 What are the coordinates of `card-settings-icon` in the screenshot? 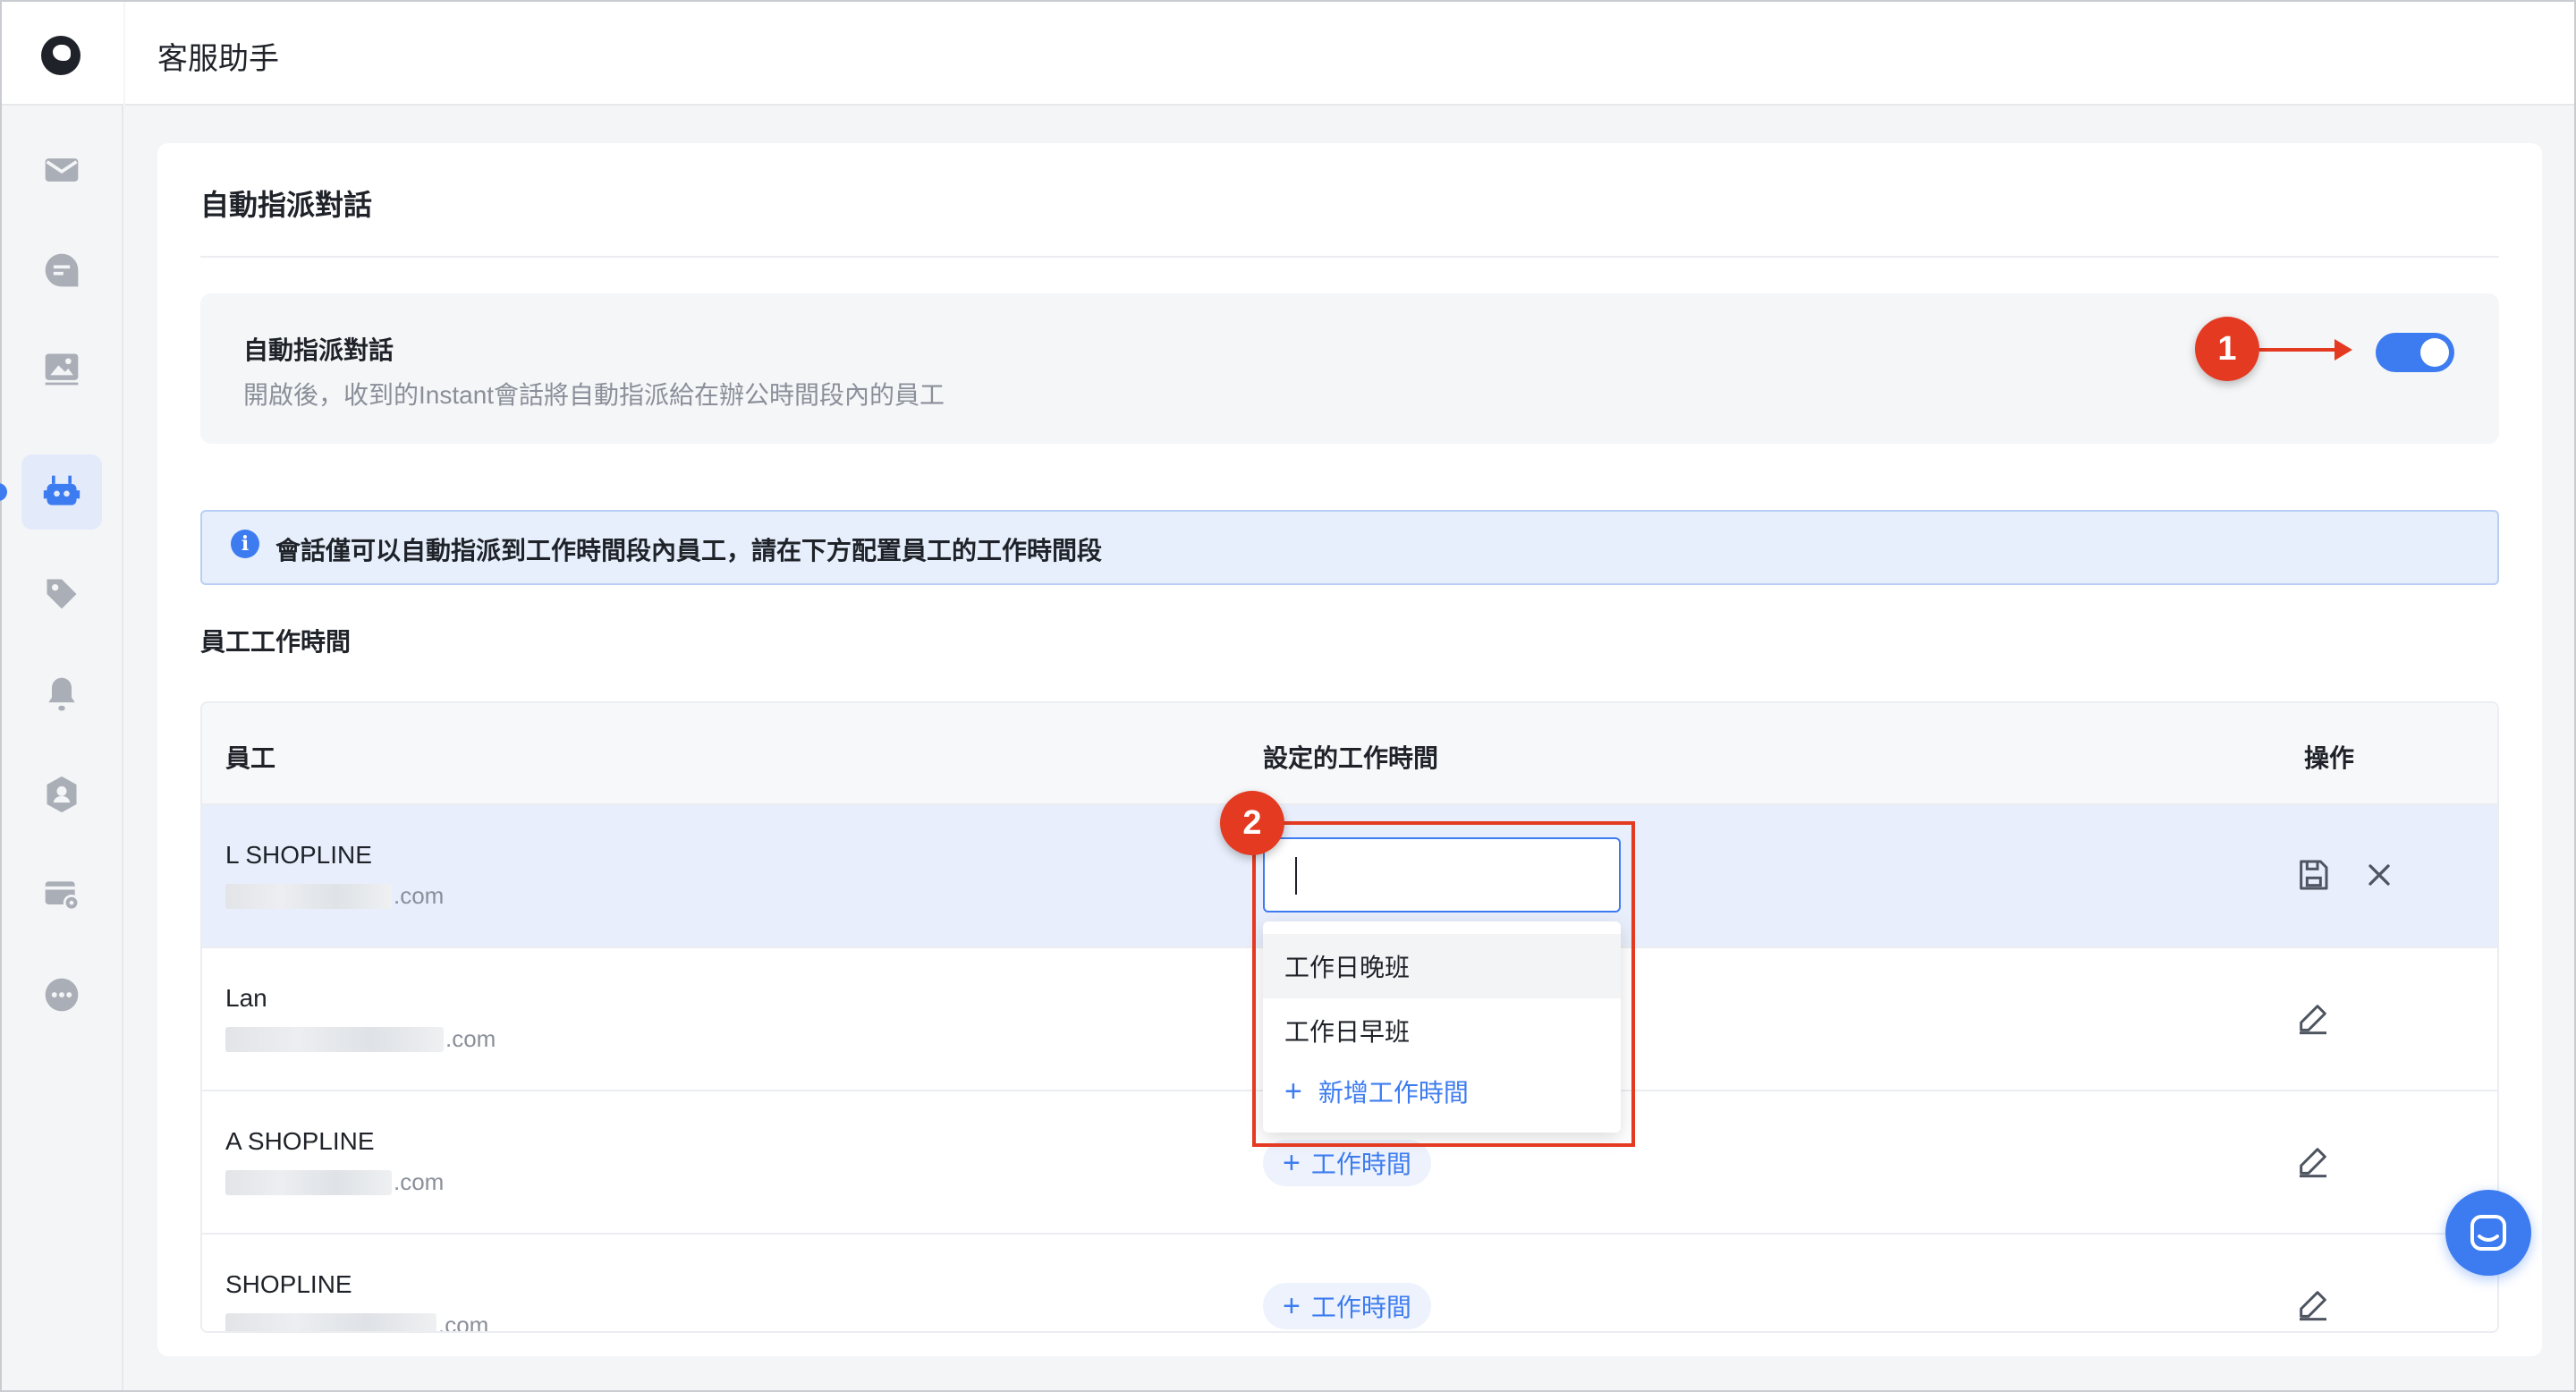 It's located at (62, 896).